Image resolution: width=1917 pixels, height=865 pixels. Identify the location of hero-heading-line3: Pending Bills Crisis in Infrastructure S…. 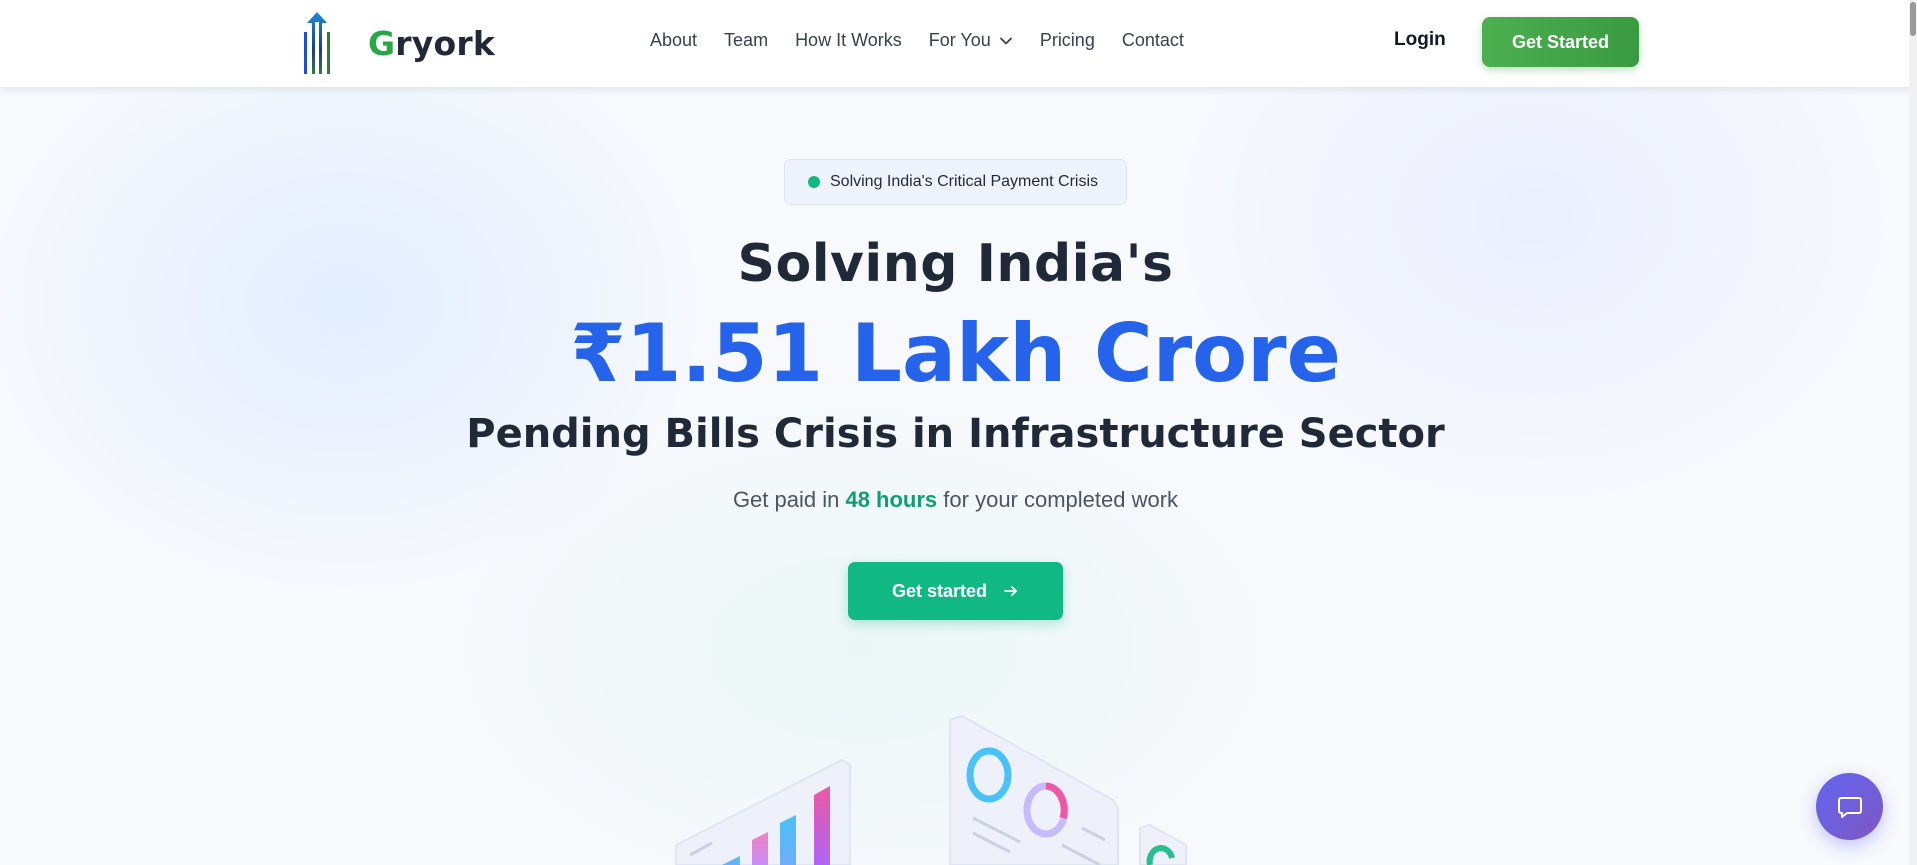
(955, 434).